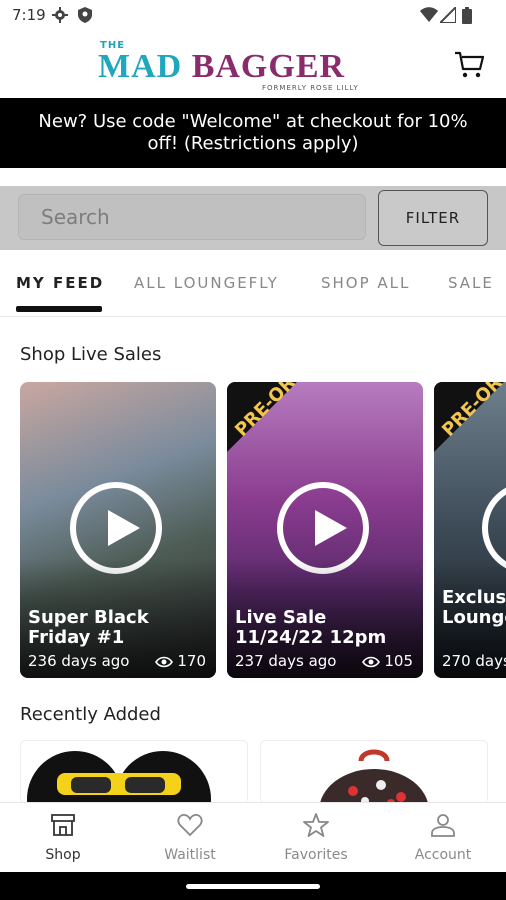  I want to click on card-age: 270 days ago, so click(474, 661).